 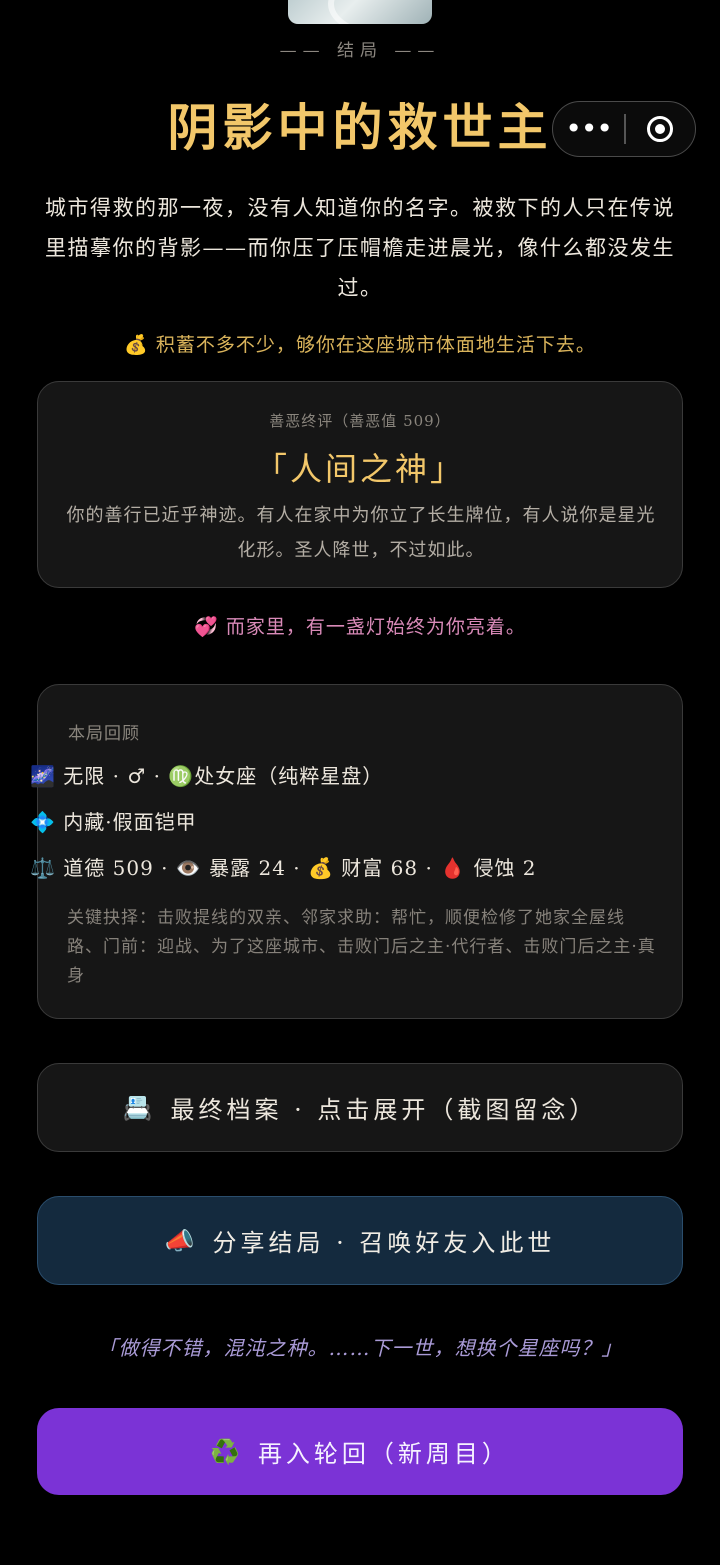 I want to click on galaxy-icon: 🌌, so click(x=43, y=776).